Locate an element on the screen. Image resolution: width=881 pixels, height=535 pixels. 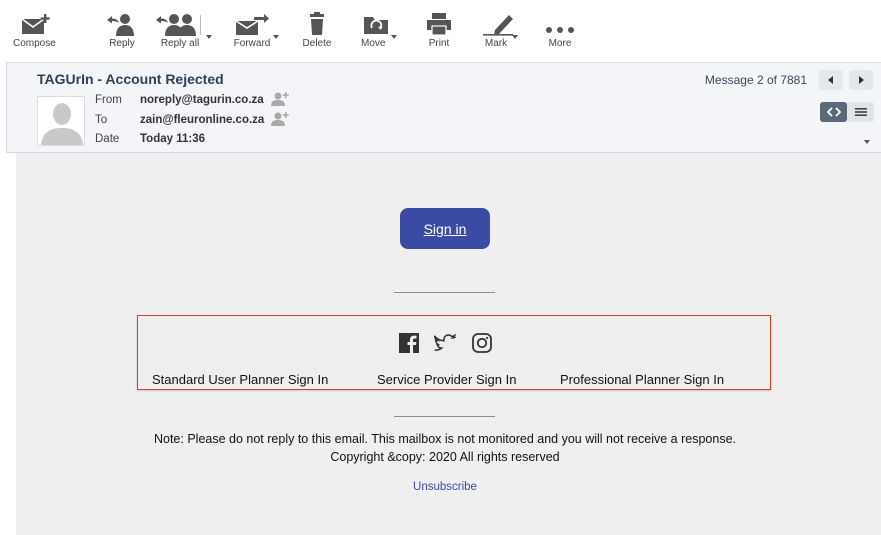
move-caret is located at coordinates (394, 37).